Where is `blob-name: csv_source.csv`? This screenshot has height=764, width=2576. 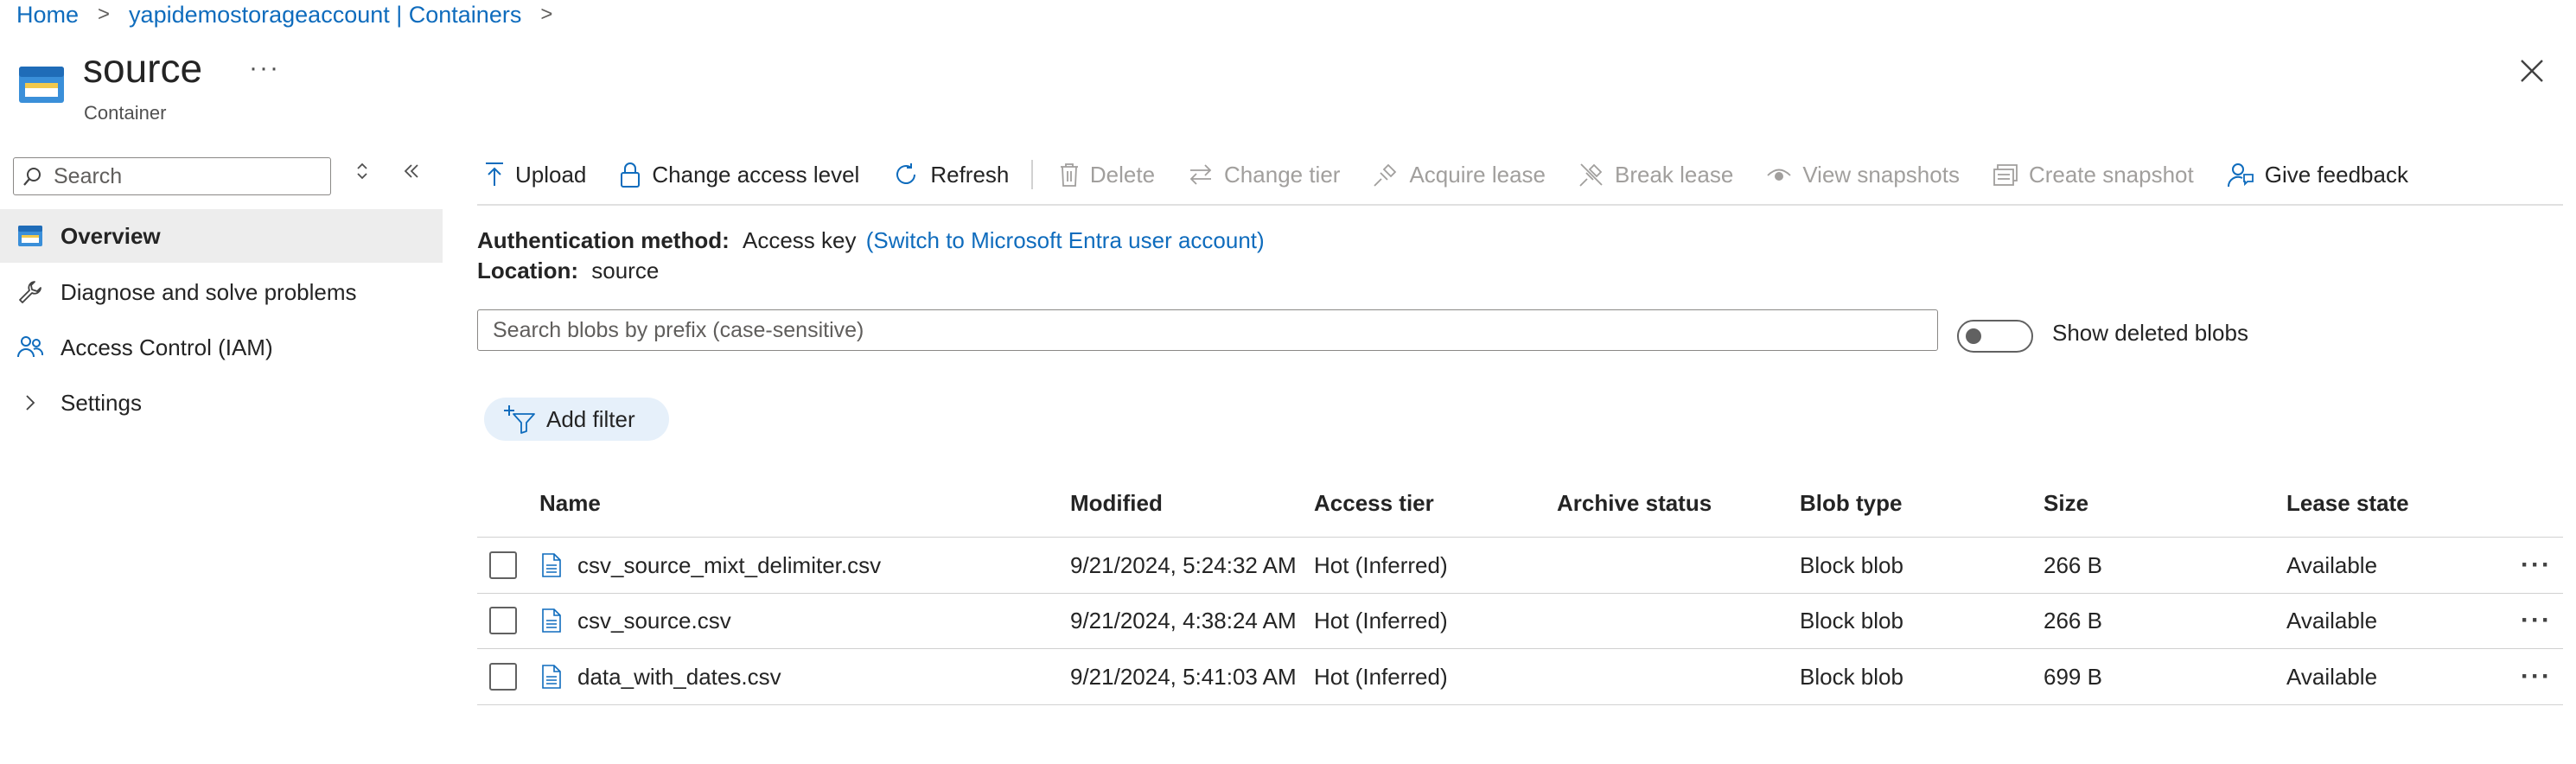
blob-name: csv_source.csv is located at coordinates (654, 621).